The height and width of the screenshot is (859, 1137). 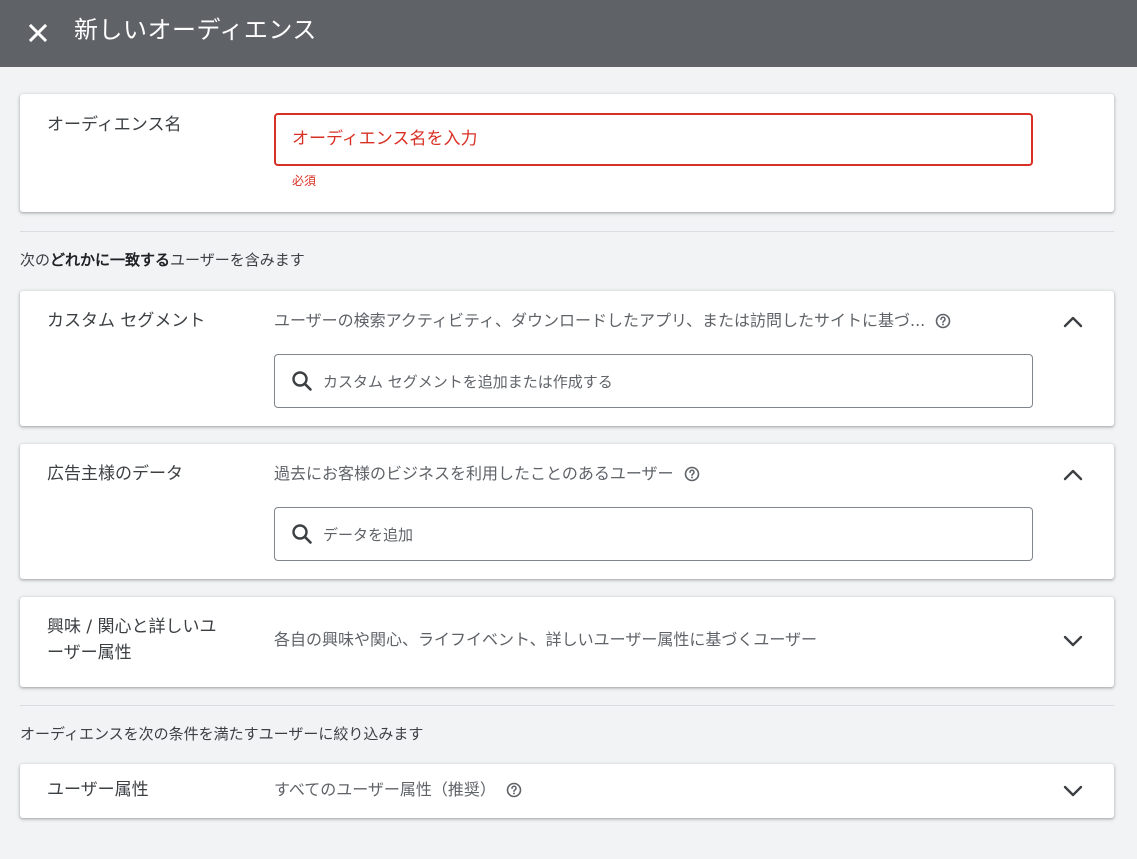 I want to click on audience-name-input: オーディエンス名を入力, so click(x=653, y=139).